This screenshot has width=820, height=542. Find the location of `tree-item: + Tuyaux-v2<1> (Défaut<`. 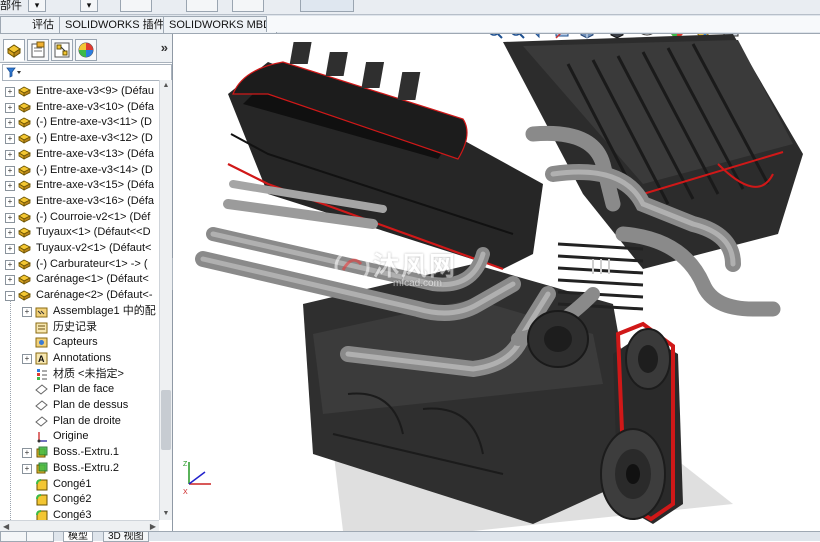

tree-item: + Tuyaux-v2<1> (Défaut< is located at coordinates (79, 248).